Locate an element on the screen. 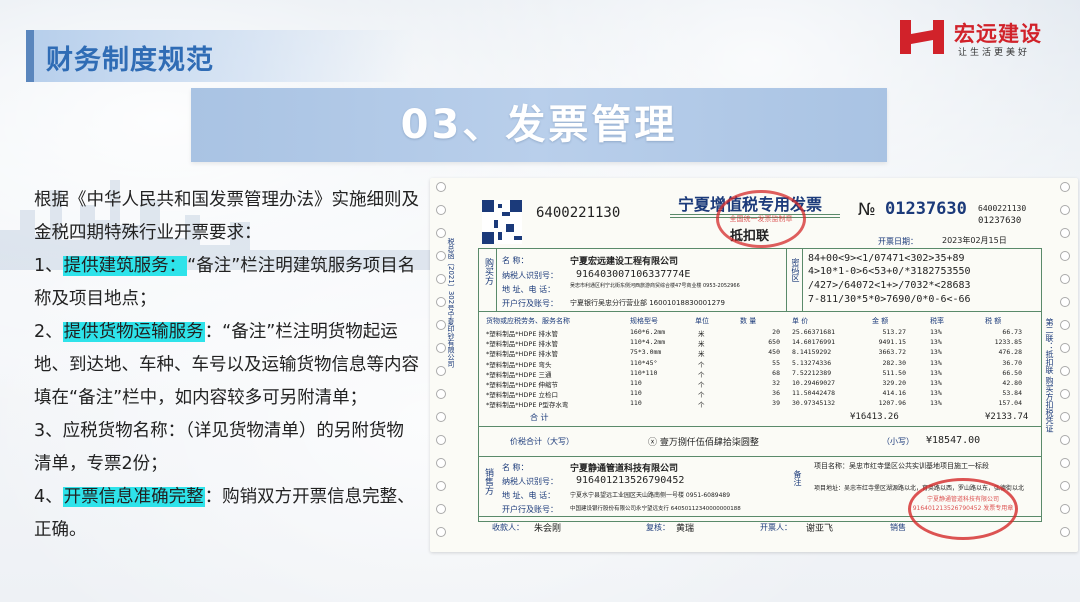 The height and width of the screenshot is (602, 1080). payee: 朱会刚 is located at coordinates (548, 529).